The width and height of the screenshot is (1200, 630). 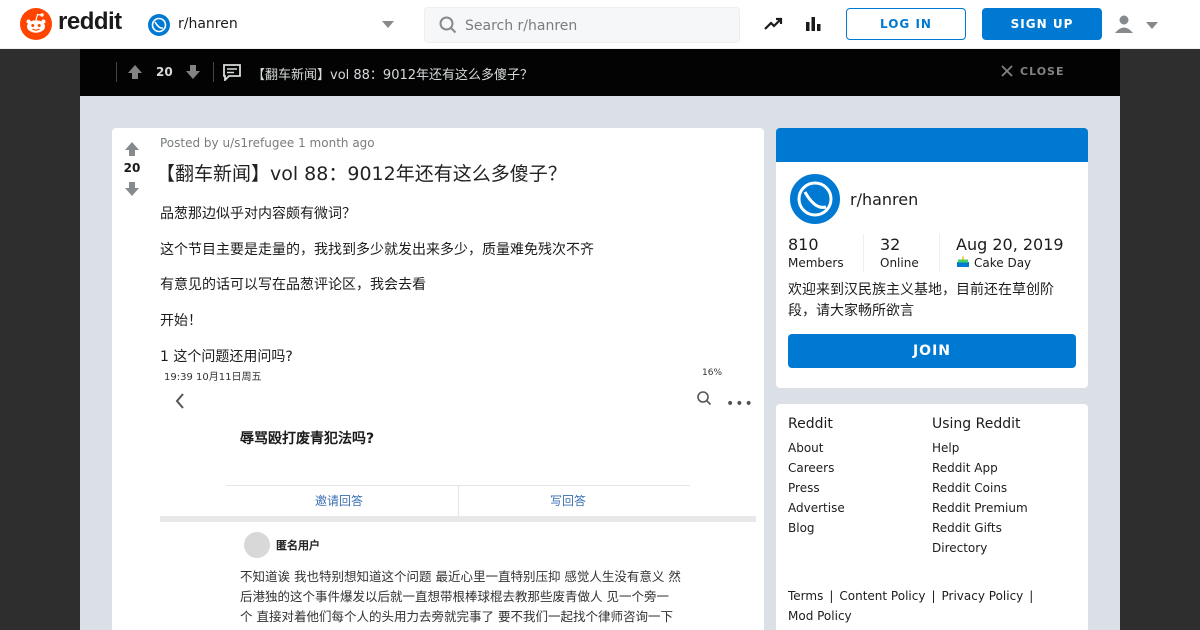 I want to click on reddit-logo-icon, so click(x=36, y=24).